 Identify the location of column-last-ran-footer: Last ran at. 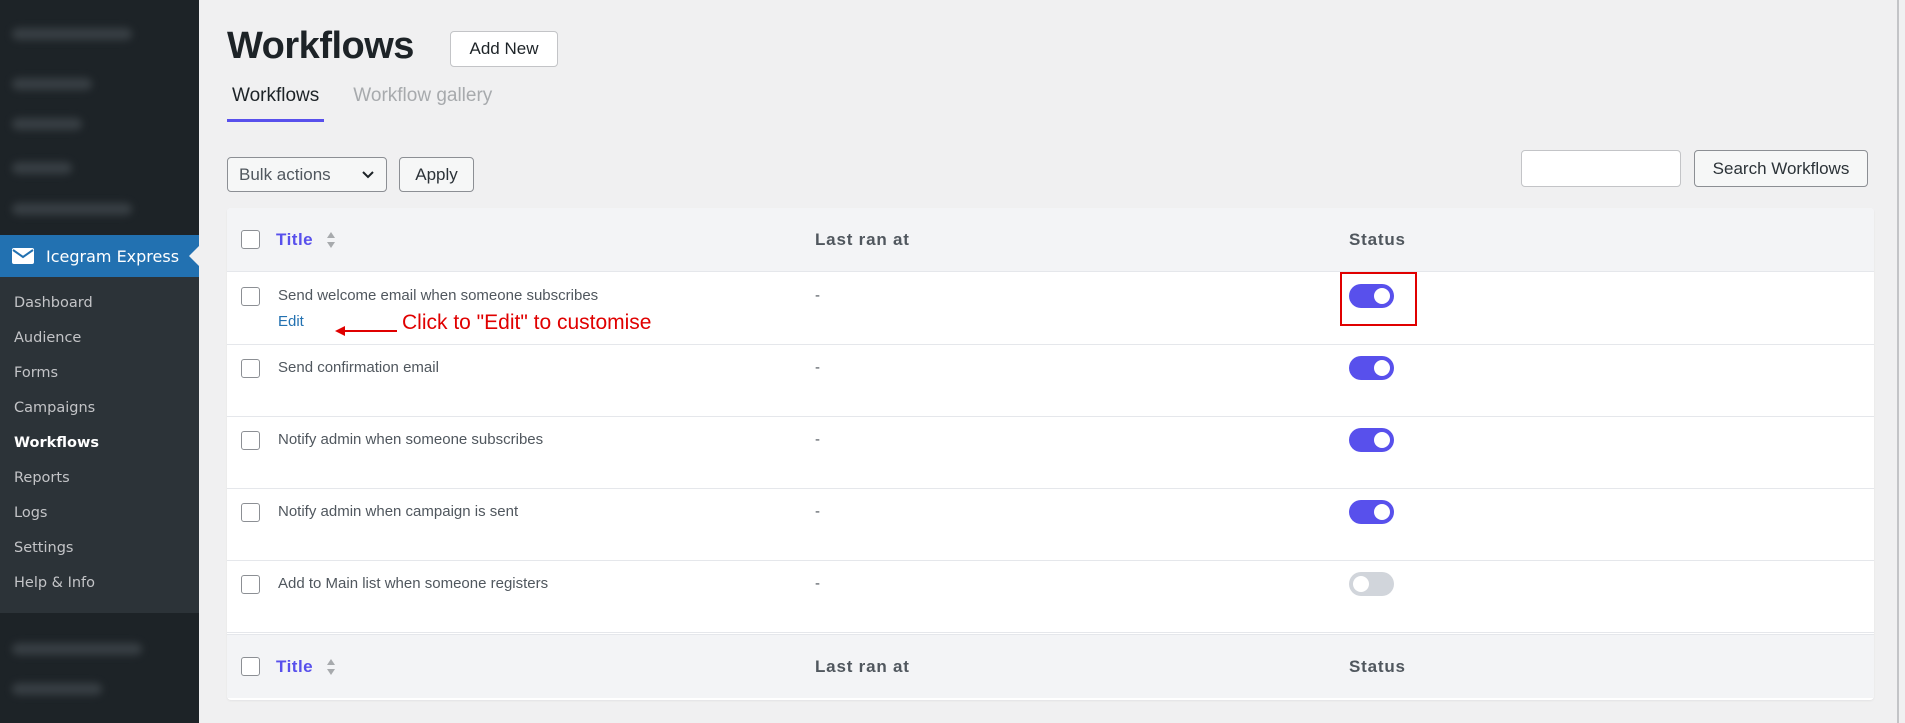
(862, 666).